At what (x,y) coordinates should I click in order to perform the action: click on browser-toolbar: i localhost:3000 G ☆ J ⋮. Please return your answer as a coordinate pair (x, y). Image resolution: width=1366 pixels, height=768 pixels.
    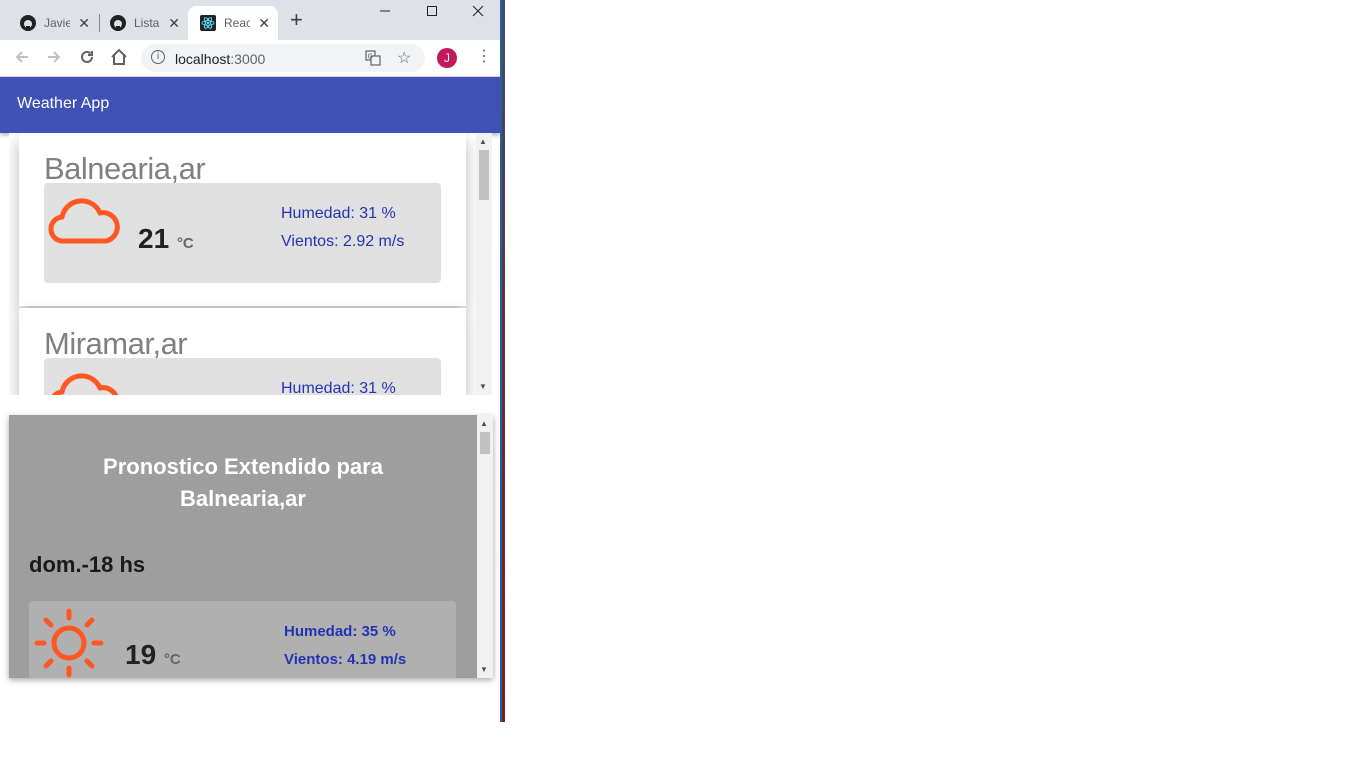
    Looking at the image, I should click on (250, 58).